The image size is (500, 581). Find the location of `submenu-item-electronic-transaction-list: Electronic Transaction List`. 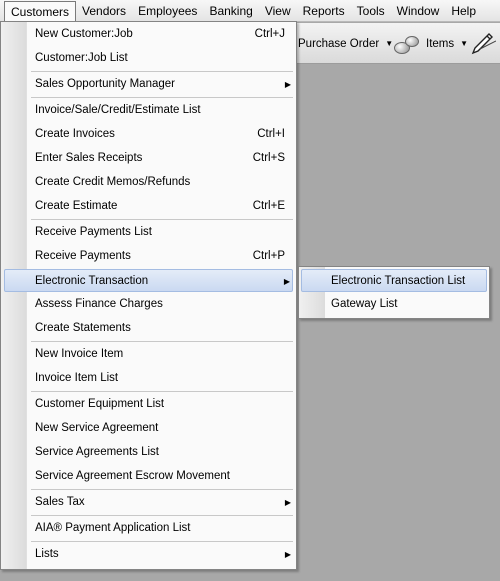

submenu-item-electronic-transaction-list: Electronic Transaction List is located at coordinates (394, 280).